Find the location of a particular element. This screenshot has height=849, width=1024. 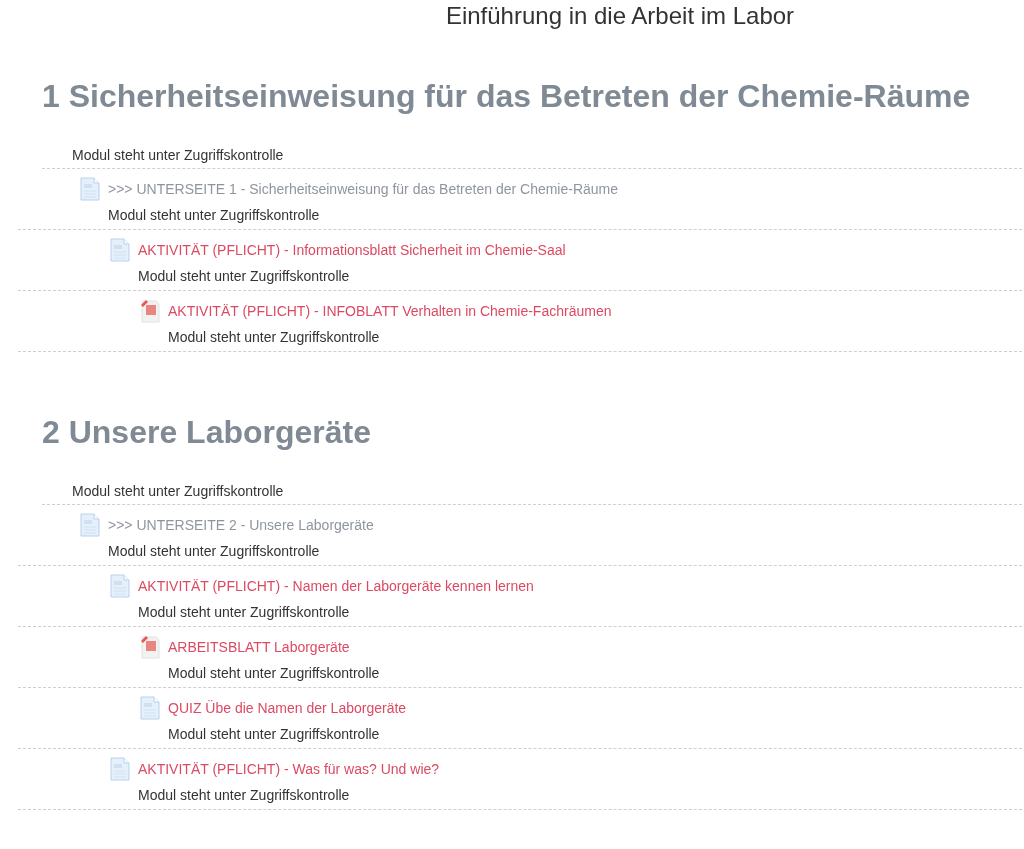

activity-link: >>> UNTERSEITE 1 - Sicherheitseinweisung für das Betreten der Chemie-Räume is located at coordinates (363, 189).